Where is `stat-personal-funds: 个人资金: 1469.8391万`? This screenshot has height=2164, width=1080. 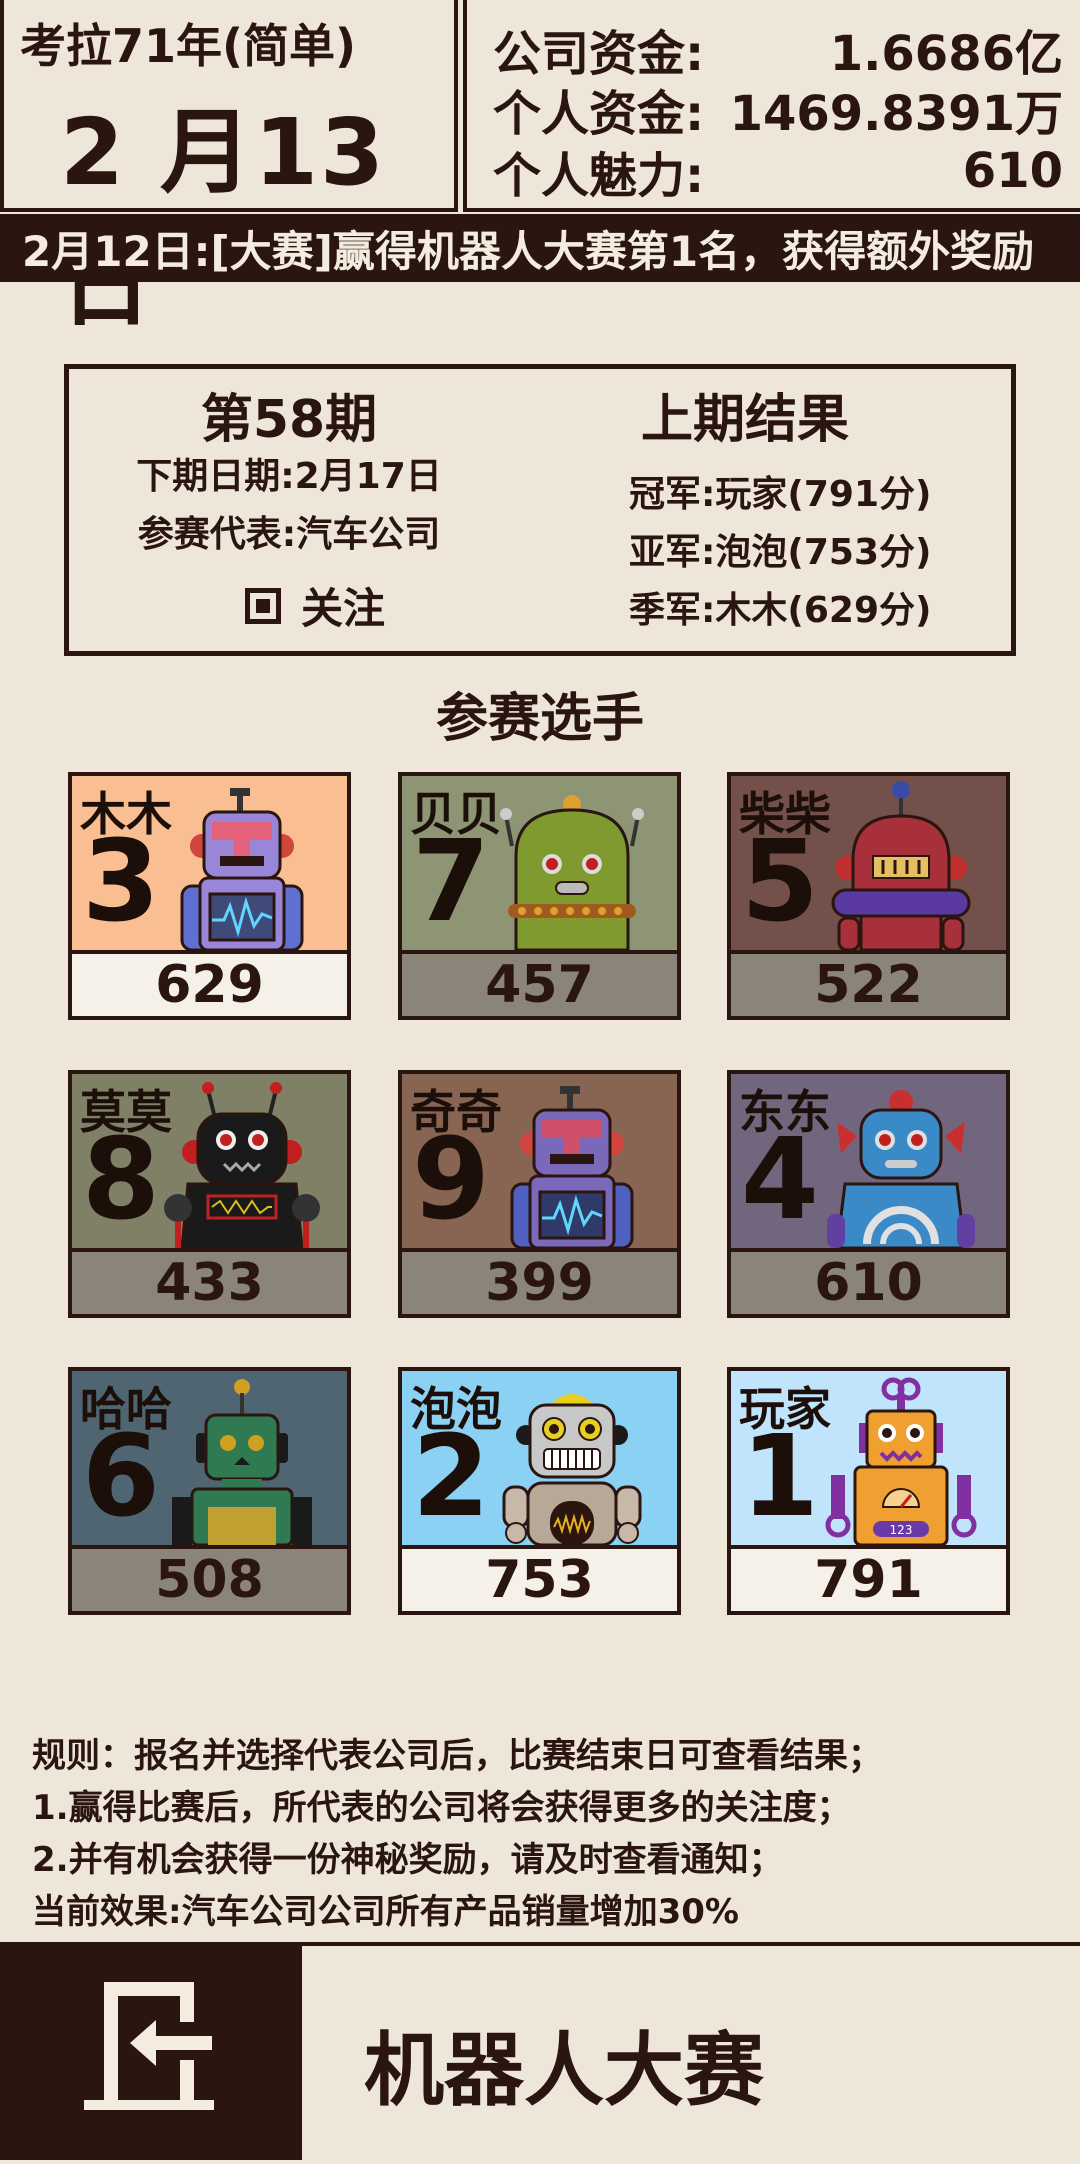
stat-personal-funds: 个人资金: 1469.8391万 is located at coordinates (778, 110).